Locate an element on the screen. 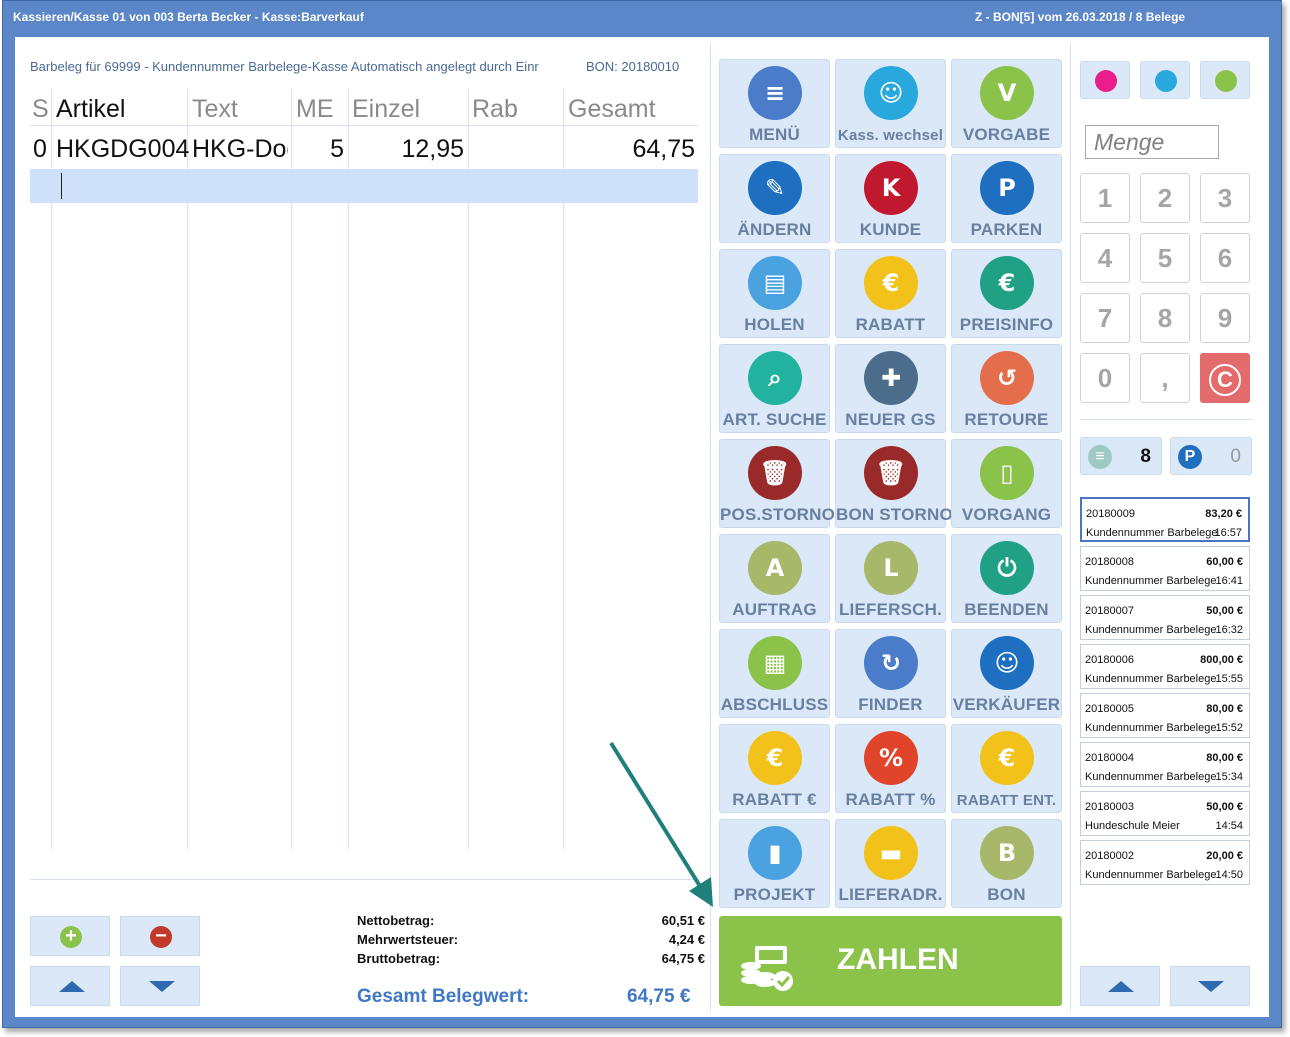 This screenshot has width=1290, height=1037. cell-text: HKG-Dog is located at coordinates (240, 149).